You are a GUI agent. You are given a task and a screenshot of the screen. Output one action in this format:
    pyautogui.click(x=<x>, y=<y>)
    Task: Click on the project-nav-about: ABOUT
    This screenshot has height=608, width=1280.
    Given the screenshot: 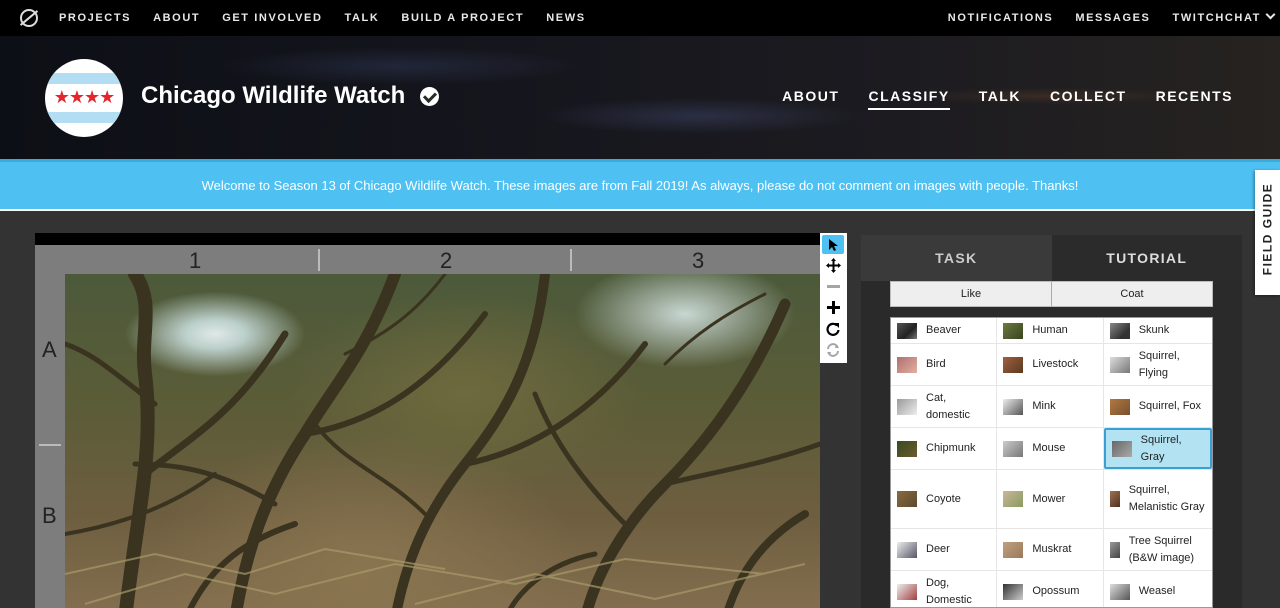 What is the action you would take?
    pyautogui.click(x=810, y=99)
    